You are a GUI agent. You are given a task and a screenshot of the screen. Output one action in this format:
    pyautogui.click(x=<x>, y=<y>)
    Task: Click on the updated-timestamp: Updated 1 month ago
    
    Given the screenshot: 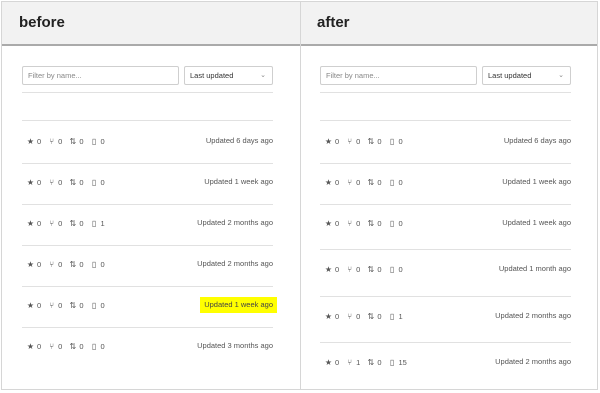 What is the action you would take?
    pyautogui.click(x=534, y=268)
    